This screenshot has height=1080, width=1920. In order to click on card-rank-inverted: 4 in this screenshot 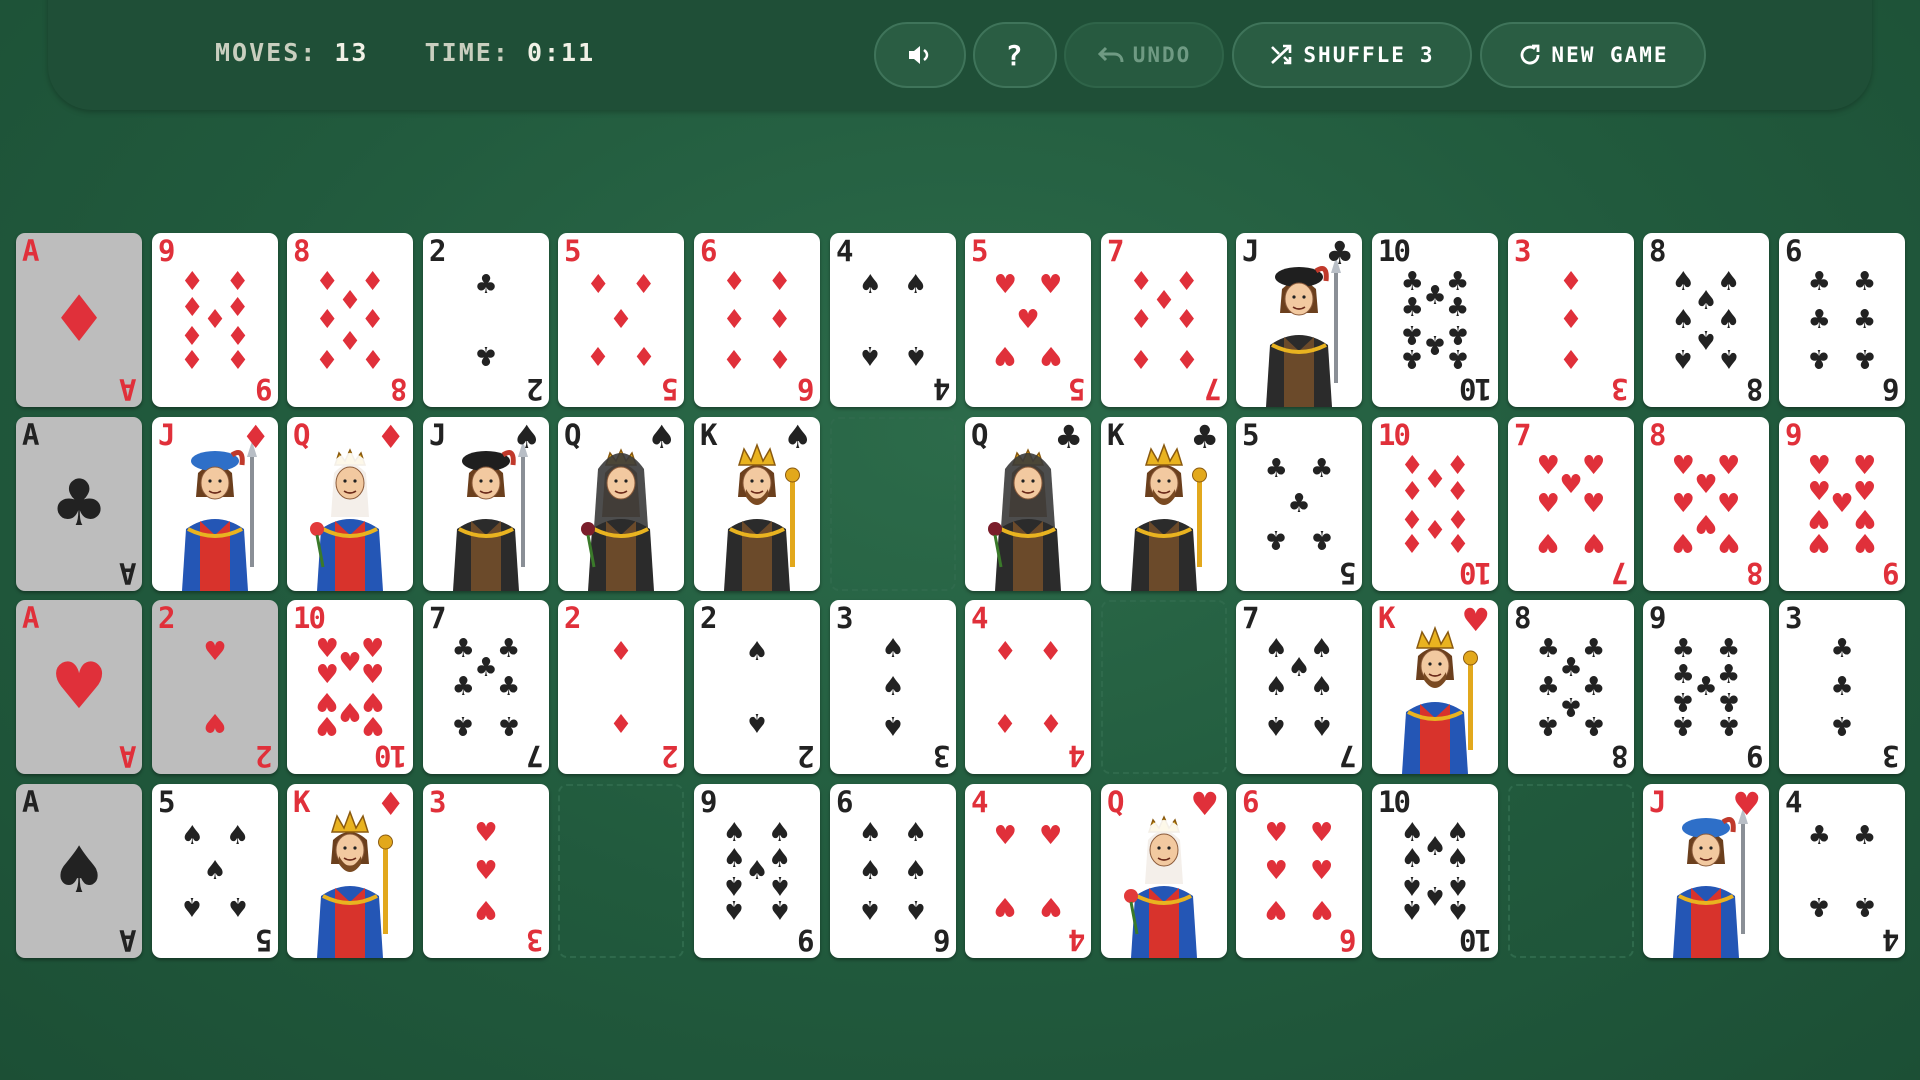, I will do `click(1077, 756)`.